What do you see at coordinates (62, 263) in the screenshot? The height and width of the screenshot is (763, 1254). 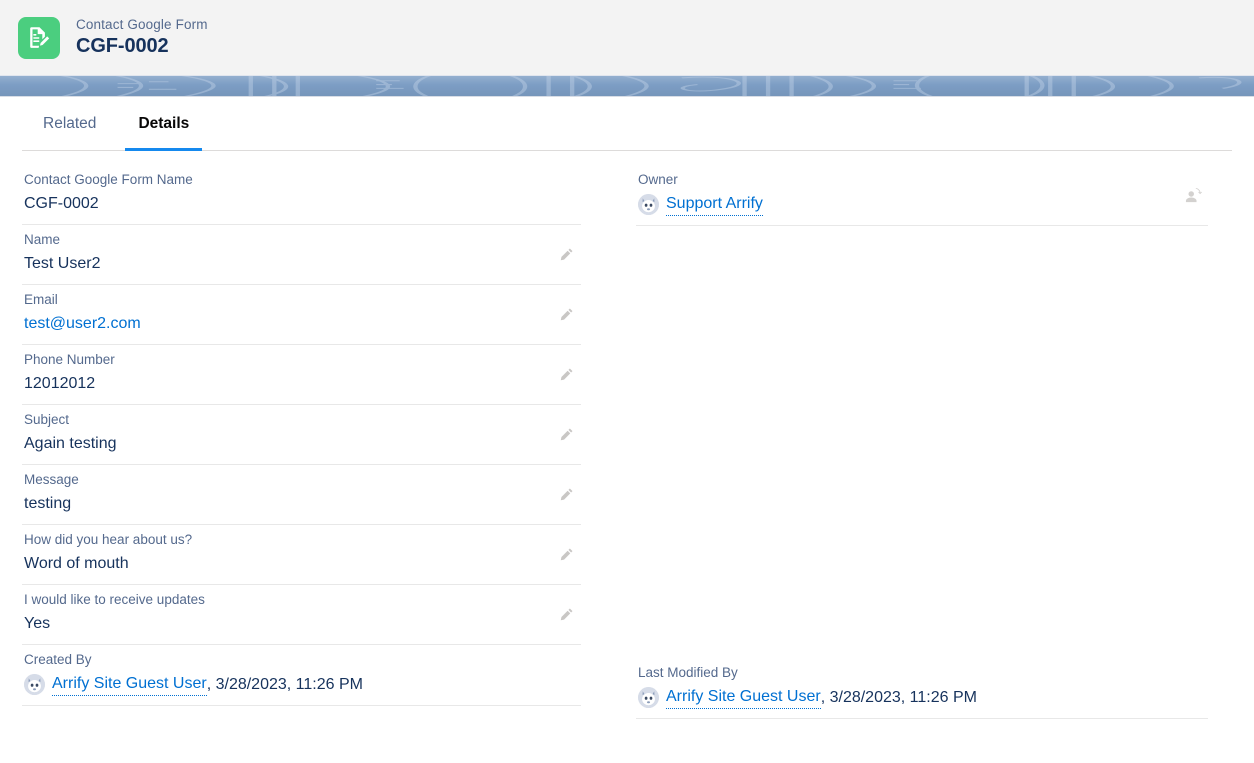 I see `field-value: Test User2` at bounding box center [62, 263].